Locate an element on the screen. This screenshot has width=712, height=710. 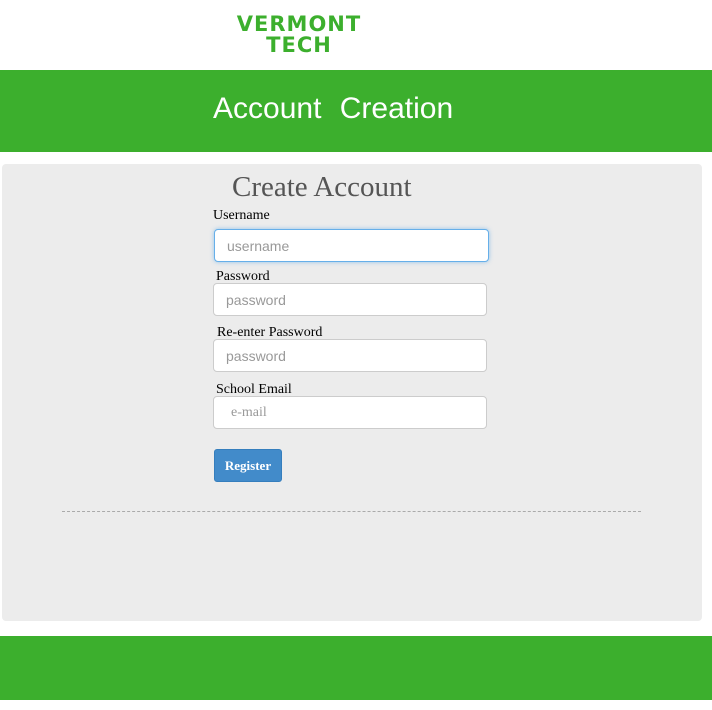
vermont-tech-logo: VERMONT TECH is located at coordinates (299, 35).